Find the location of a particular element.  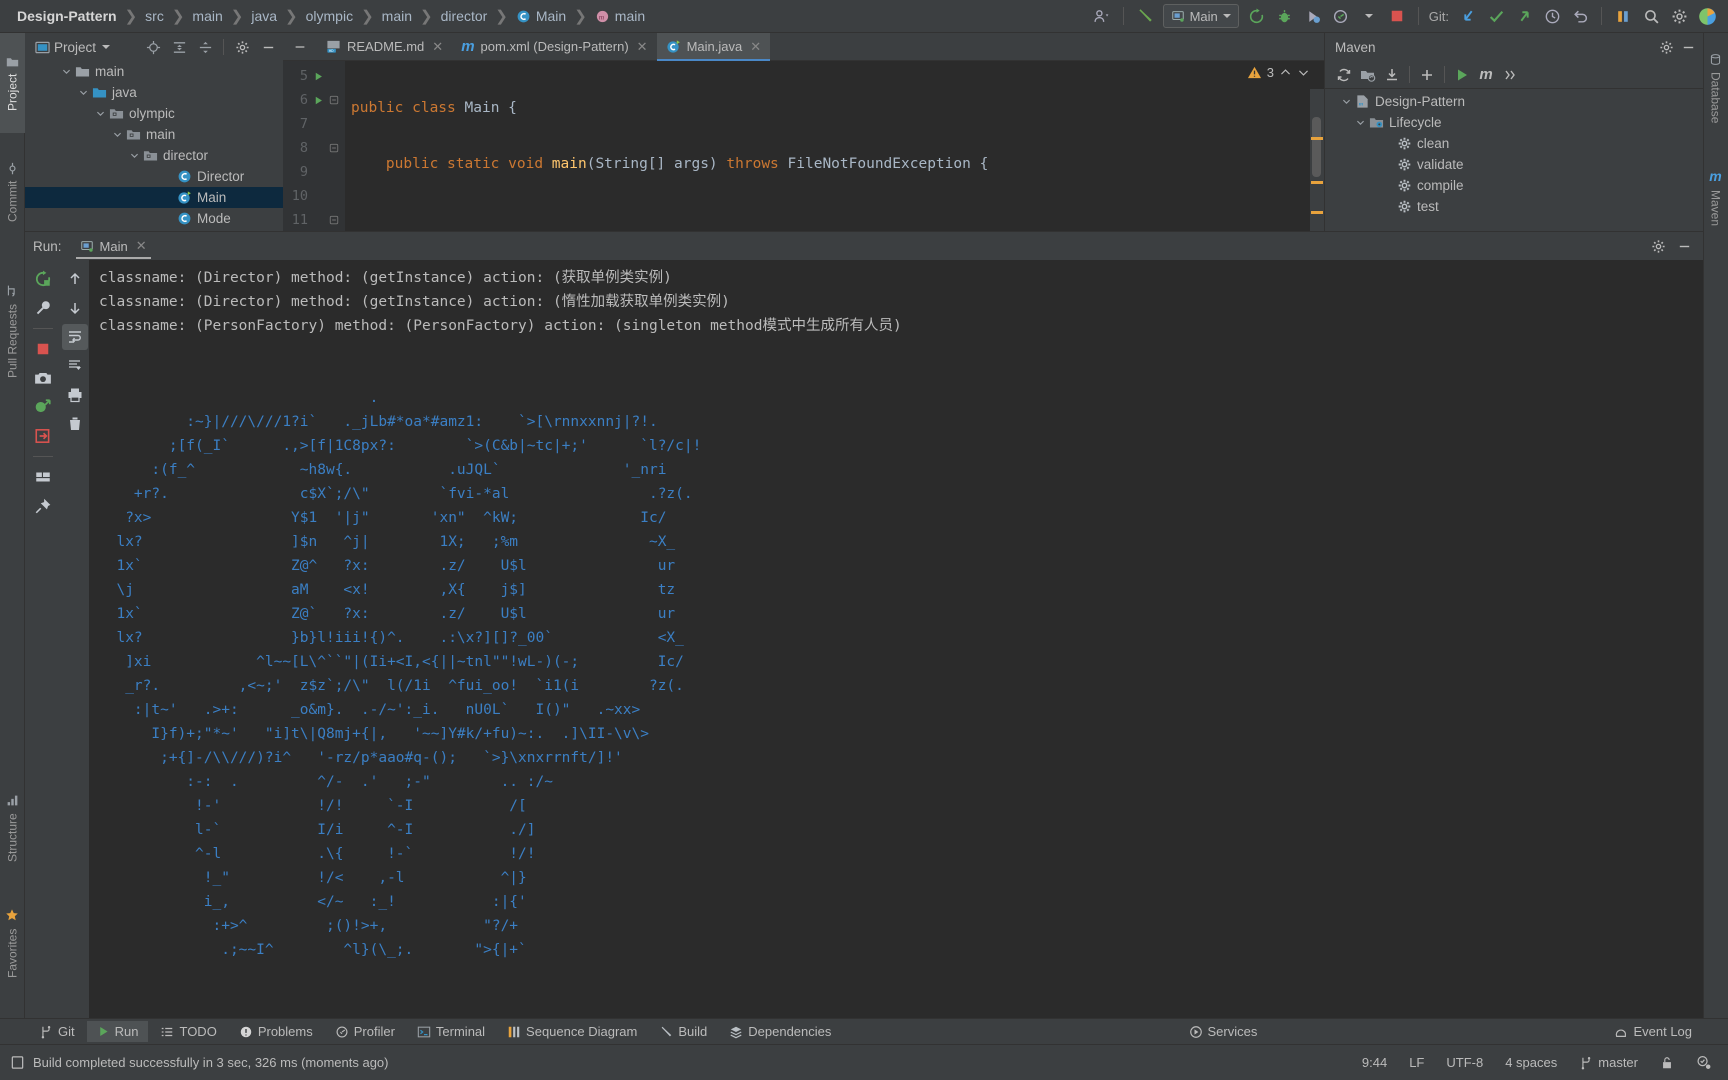

update-project-icon is located at coordinates (1468, 16).